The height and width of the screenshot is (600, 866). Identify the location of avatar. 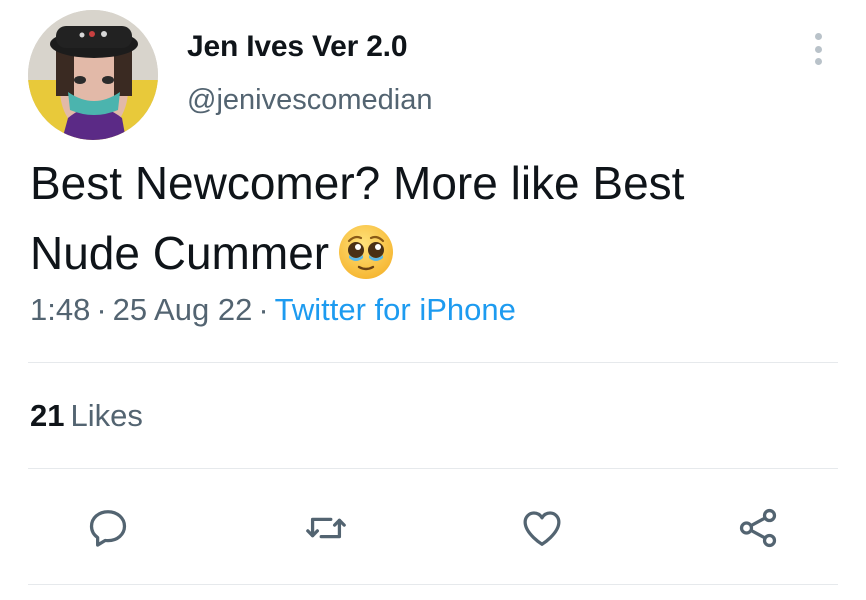
(93, 75).